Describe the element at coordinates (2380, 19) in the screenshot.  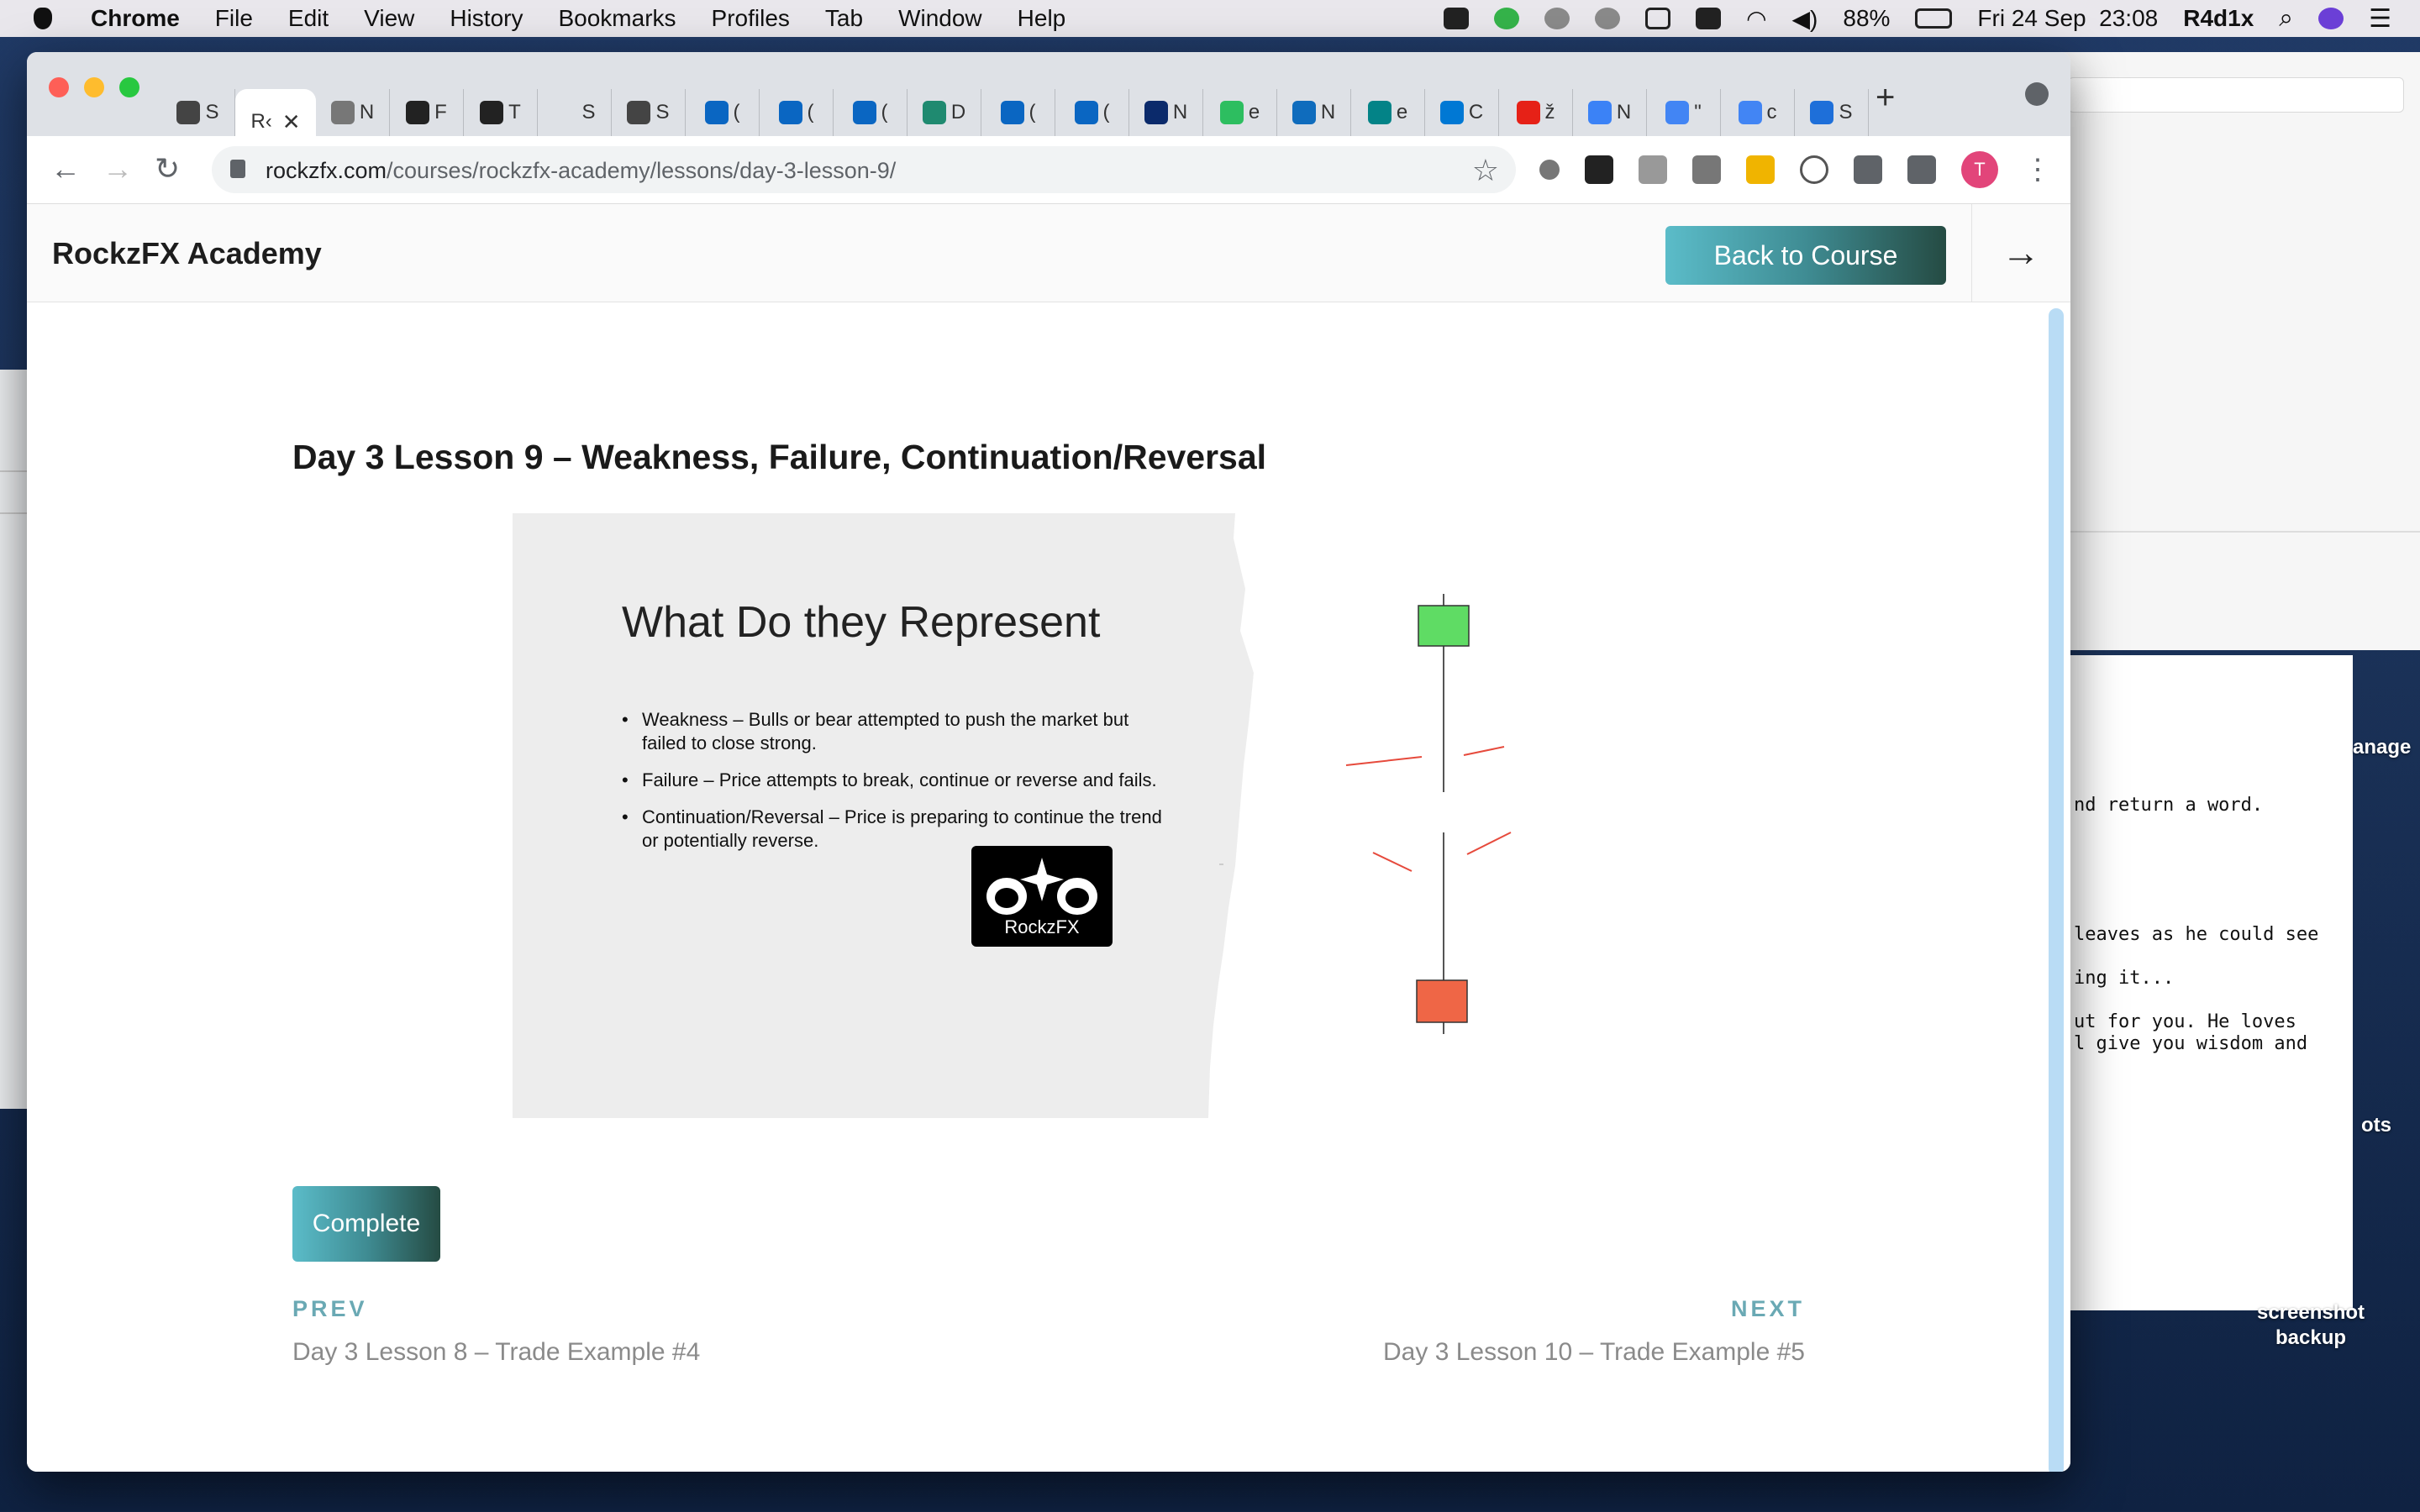
I see `control-center-icon: ☰` at that location.